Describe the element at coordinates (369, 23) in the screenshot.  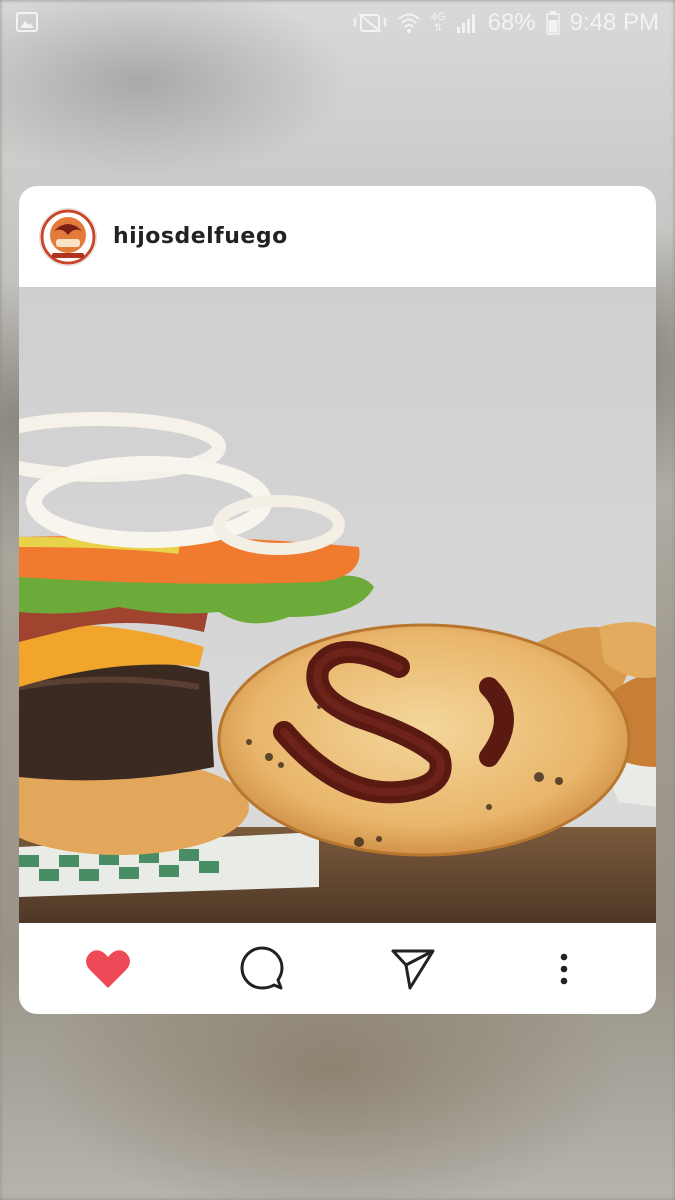
I see `mute-icon` at that location.